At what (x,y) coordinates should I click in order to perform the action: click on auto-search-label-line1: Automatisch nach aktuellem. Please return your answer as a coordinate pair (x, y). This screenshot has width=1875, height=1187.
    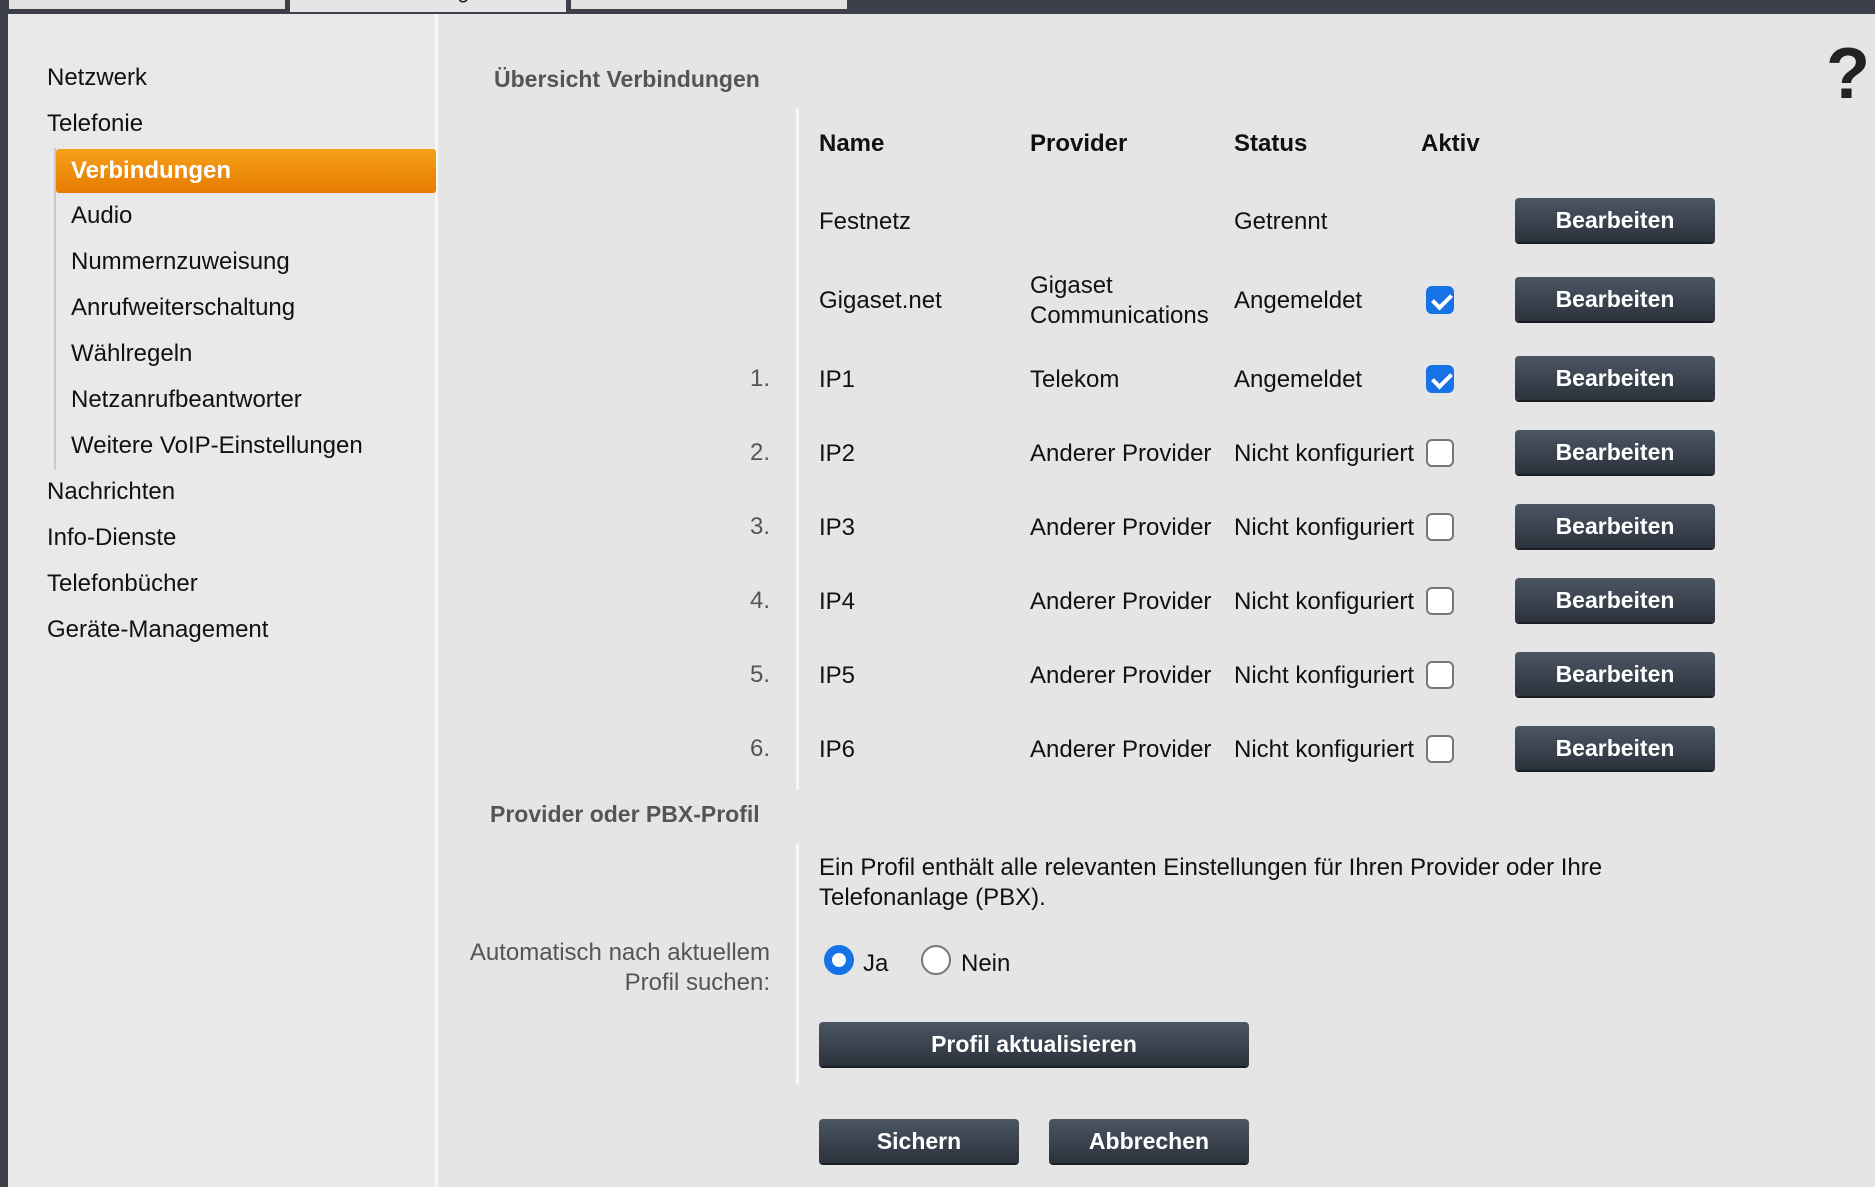
    Looking at the image, I should click on (619, 952).